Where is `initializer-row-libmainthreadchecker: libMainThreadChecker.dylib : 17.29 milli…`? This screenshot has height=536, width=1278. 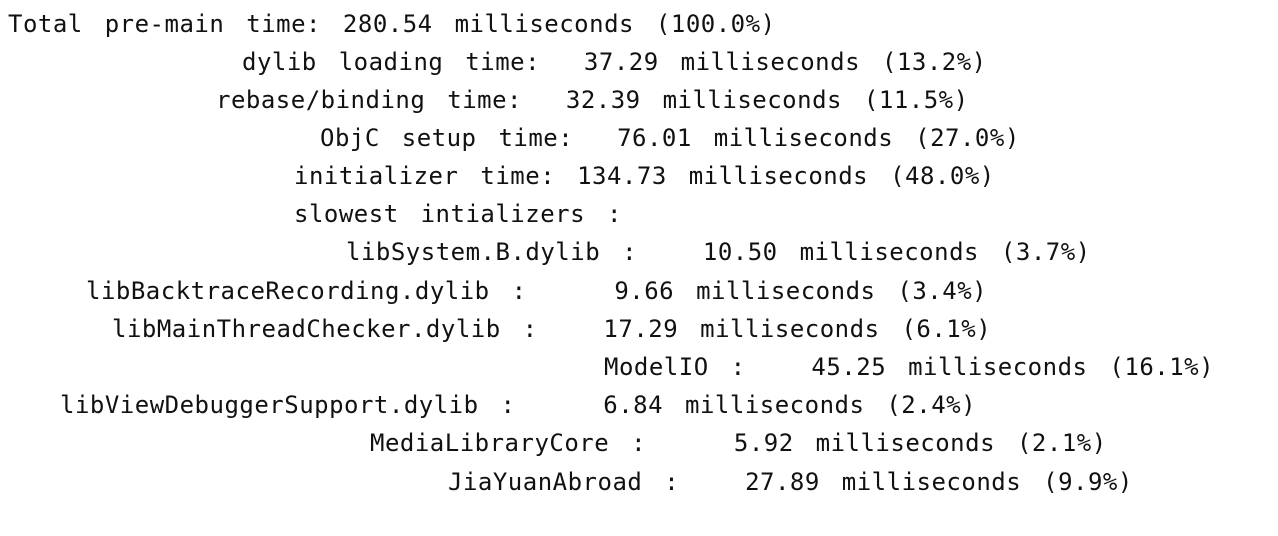 initializer-row-libmainthreadchecker: libMainThreadChecker.dylib : 17.29 milli… is located at coordinates (552, 329).